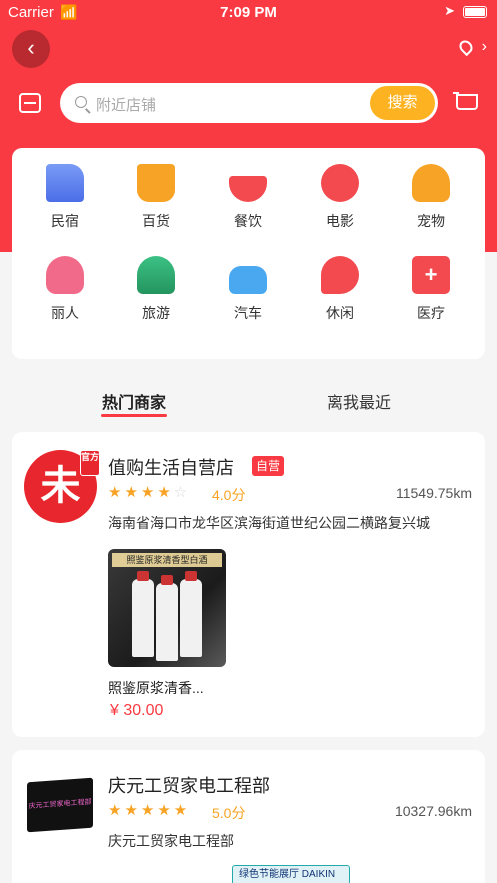 Image resolution: width=497 pixels, height=883 pixels. I want to click on back-button: ‹, so click(31, 49).